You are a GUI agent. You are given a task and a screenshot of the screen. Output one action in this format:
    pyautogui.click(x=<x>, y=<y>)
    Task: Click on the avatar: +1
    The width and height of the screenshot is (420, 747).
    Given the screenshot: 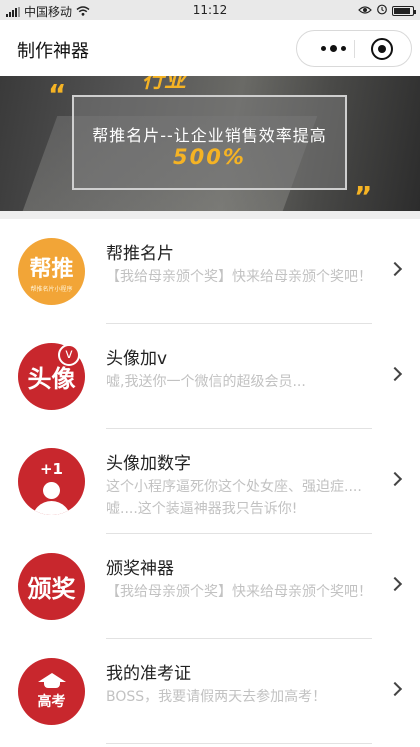 What is the action you would take?
    pyautogui.click(x=51, y=481)
    